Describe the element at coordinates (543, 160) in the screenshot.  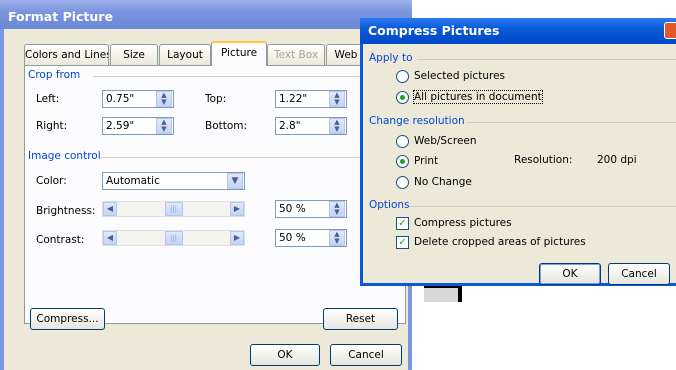
I see `resolution-label: Resolution:` at that location.